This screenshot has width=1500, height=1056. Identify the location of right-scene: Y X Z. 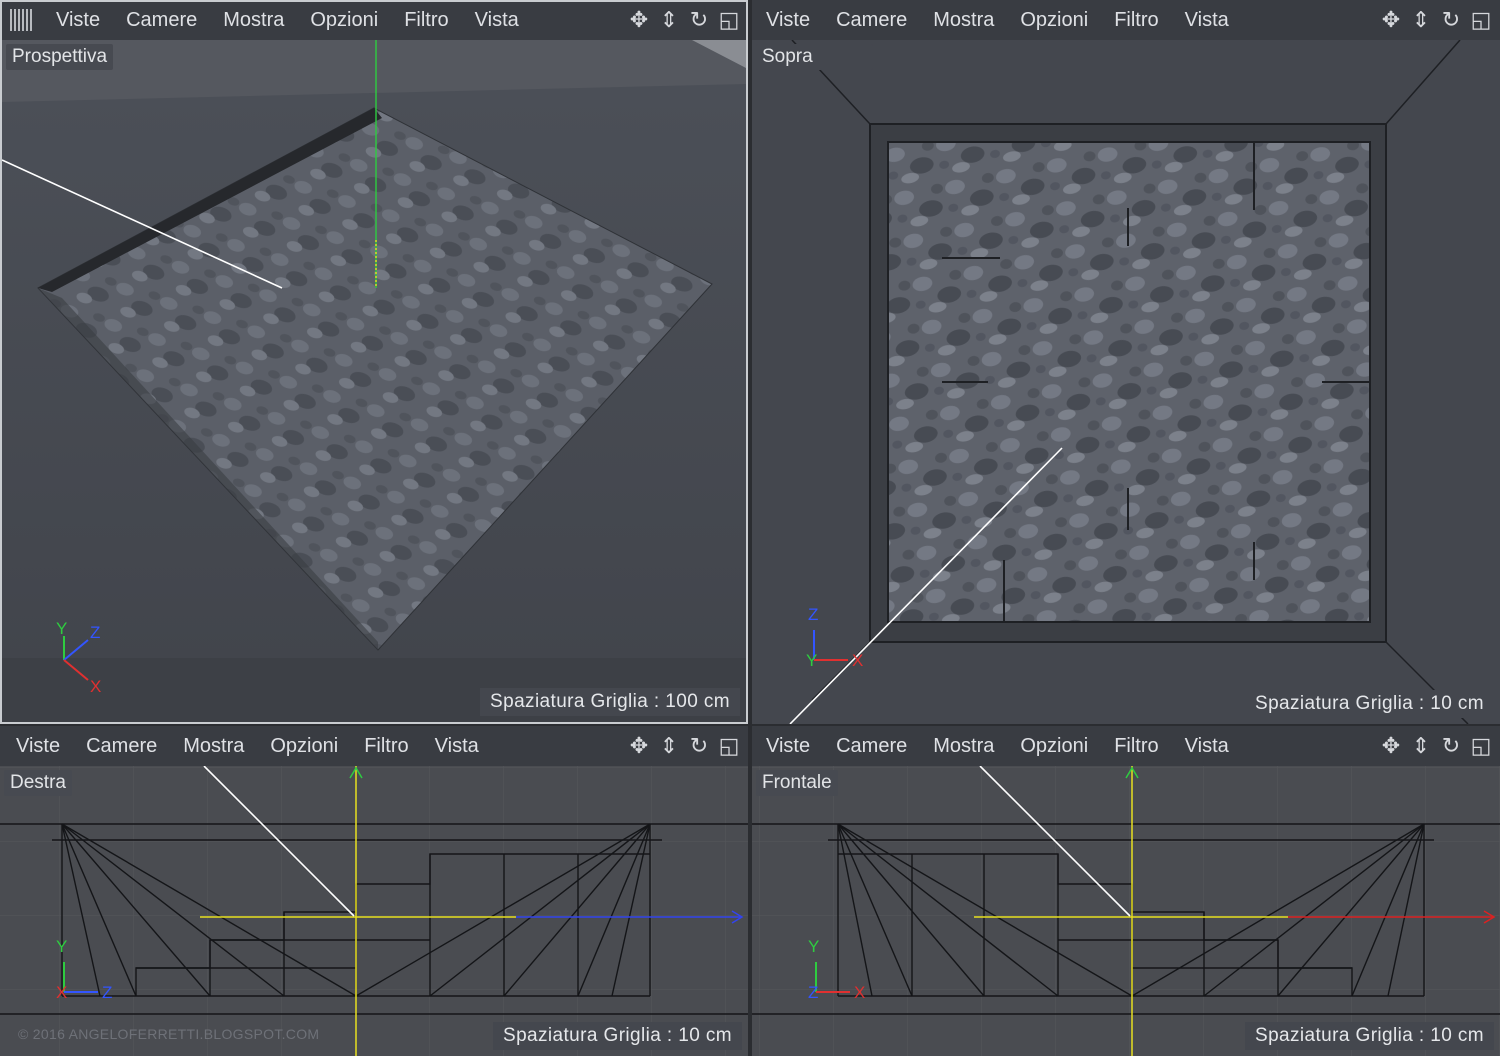
(374, 911).